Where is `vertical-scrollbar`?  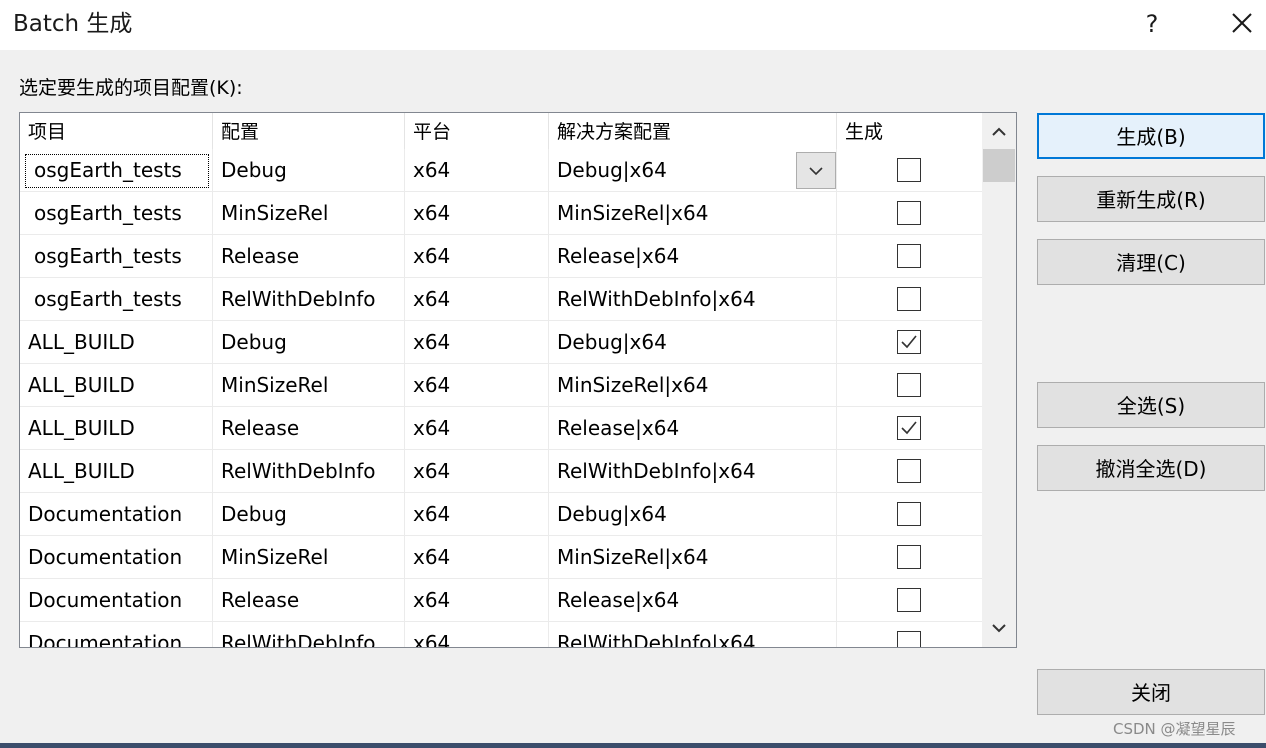
vertical-scrollbar is located at coordinates (999, 380).